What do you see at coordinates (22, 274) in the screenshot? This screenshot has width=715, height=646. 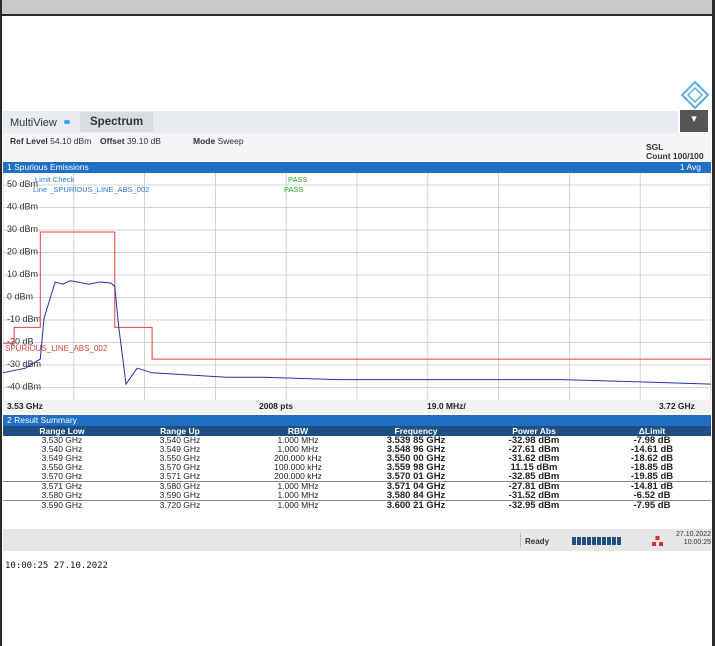 I see `y-tick-label: 10 dBm` at bounding box center [22, 274].